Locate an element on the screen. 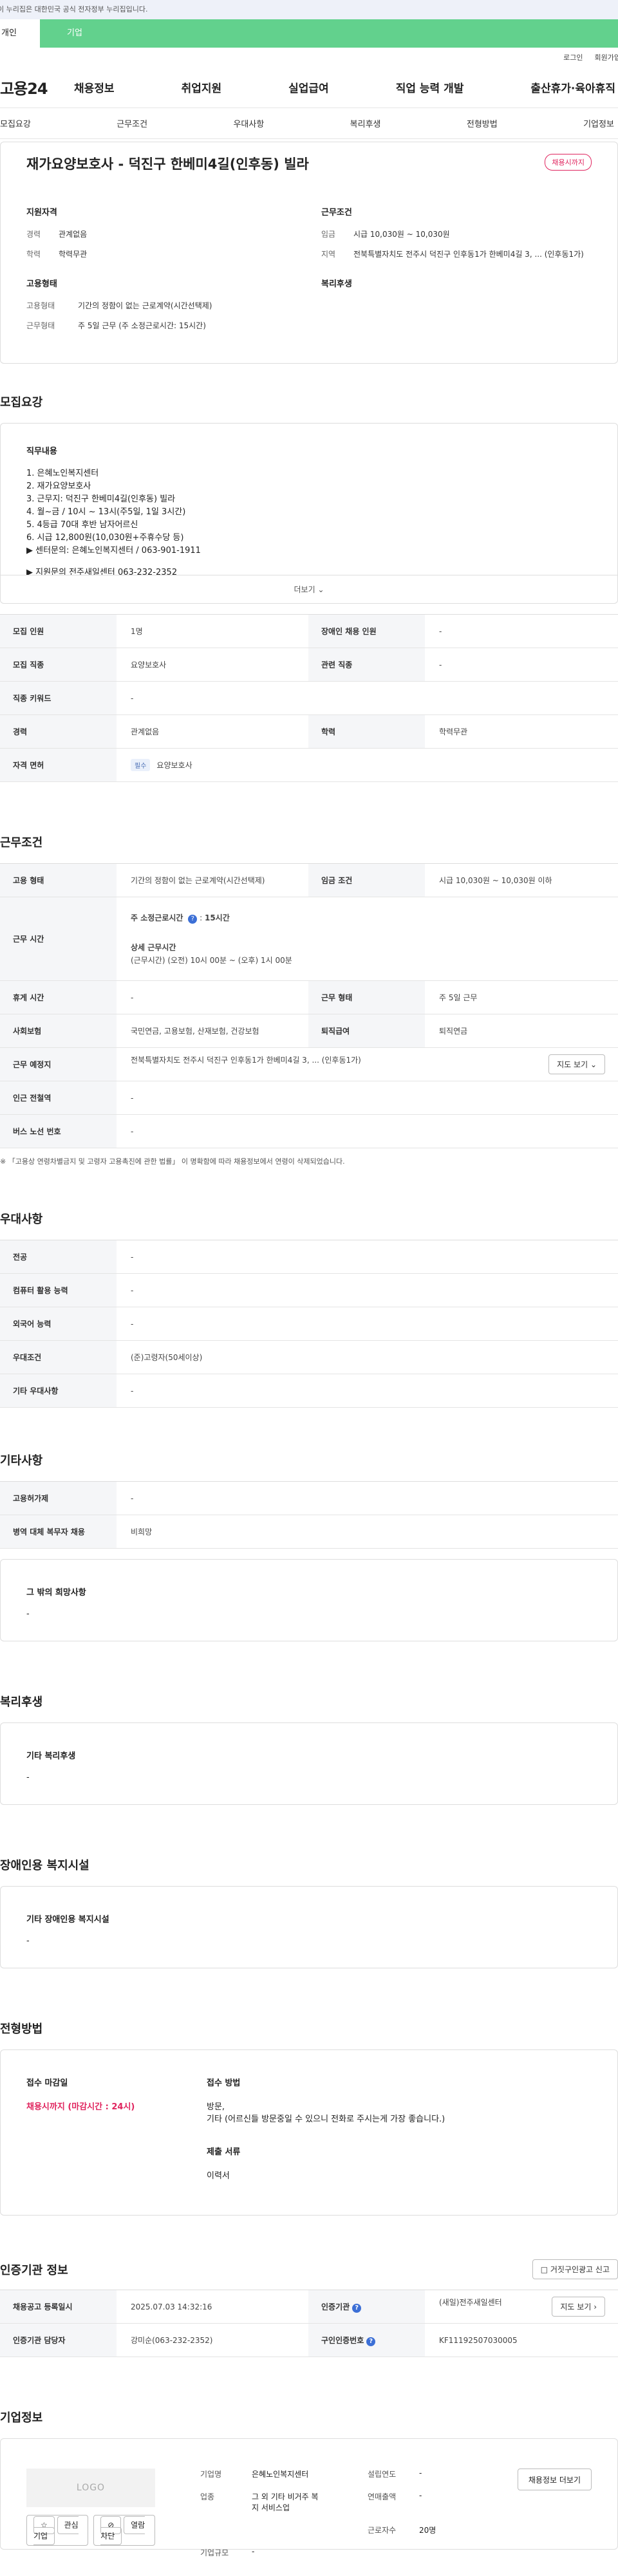 Image resolution: width=618 pixels, height=2576 pixels. summary-form-key: 근무형태 is located at coordinates (40, 325).